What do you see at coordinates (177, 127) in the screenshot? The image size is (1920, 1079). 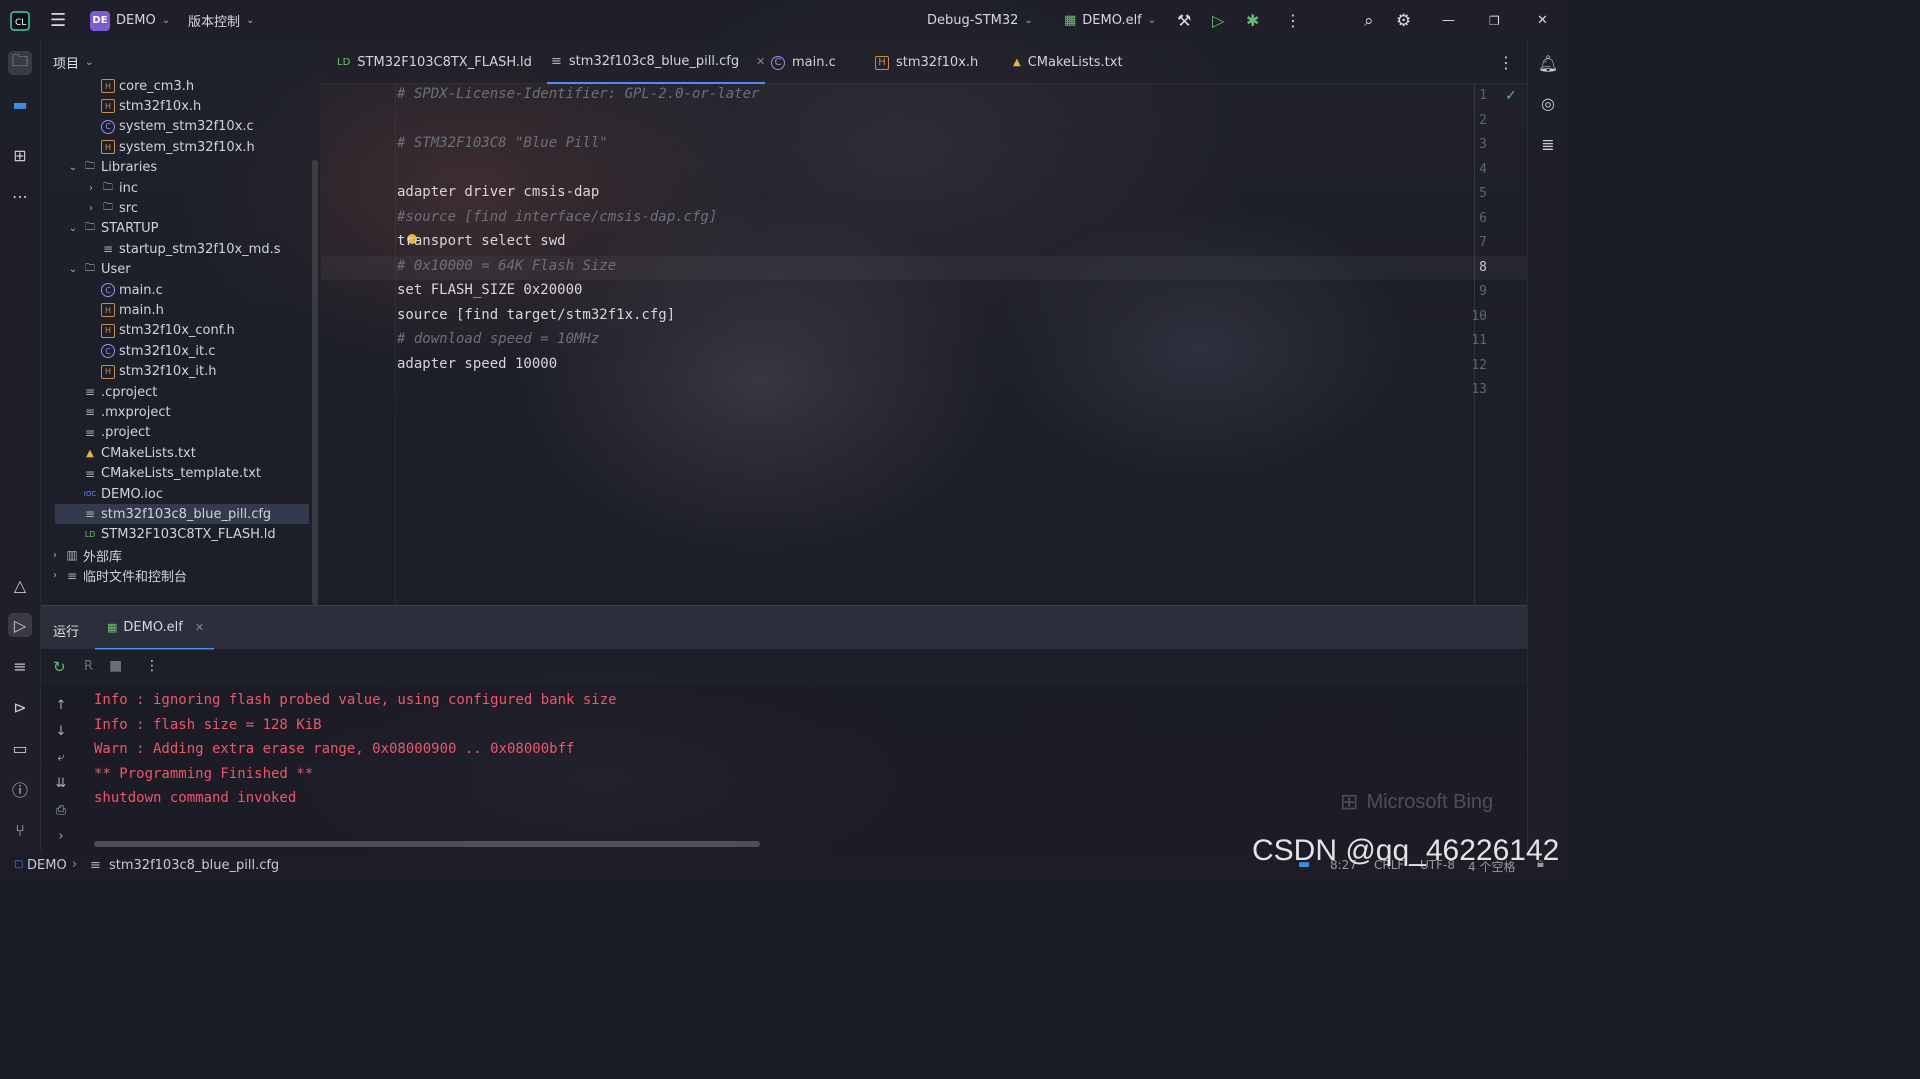 I see `tree-item: Csystem_stm32f10x.c` at bounding box center [177, 127].